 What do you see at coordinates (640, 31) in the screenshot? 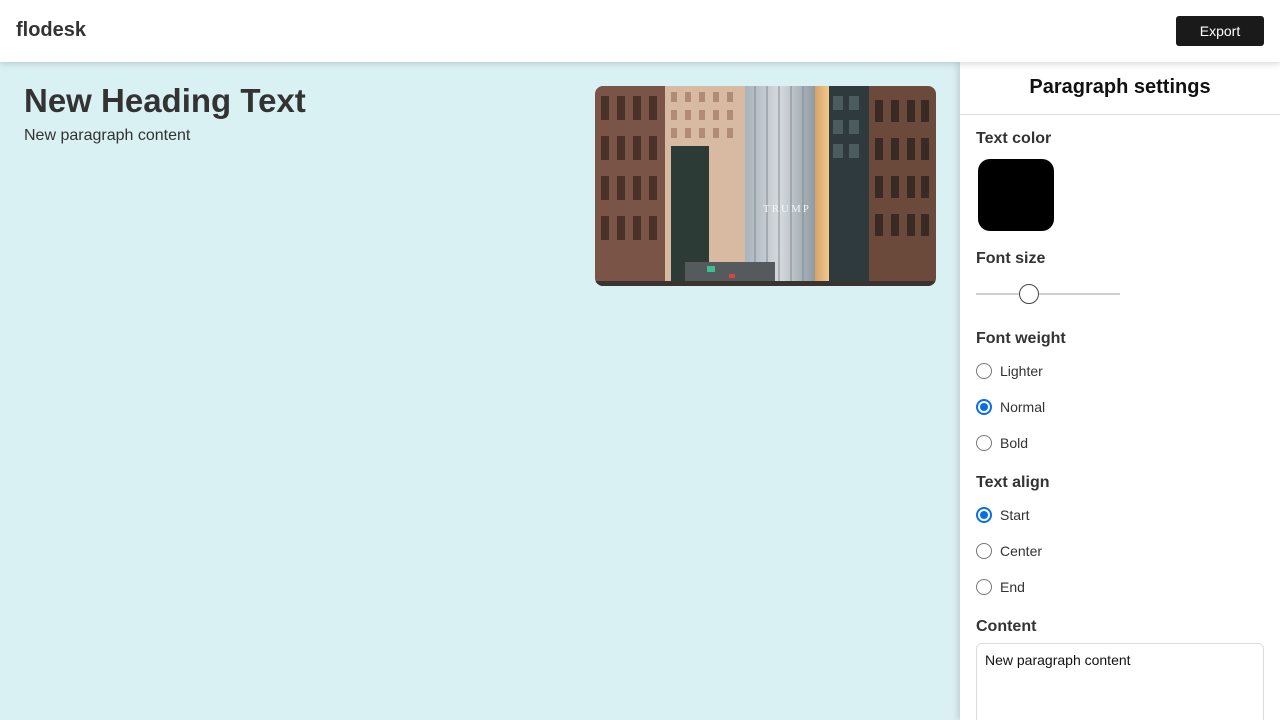
I see `top-bar: flodesk Export` at bounding box center [640, 31].